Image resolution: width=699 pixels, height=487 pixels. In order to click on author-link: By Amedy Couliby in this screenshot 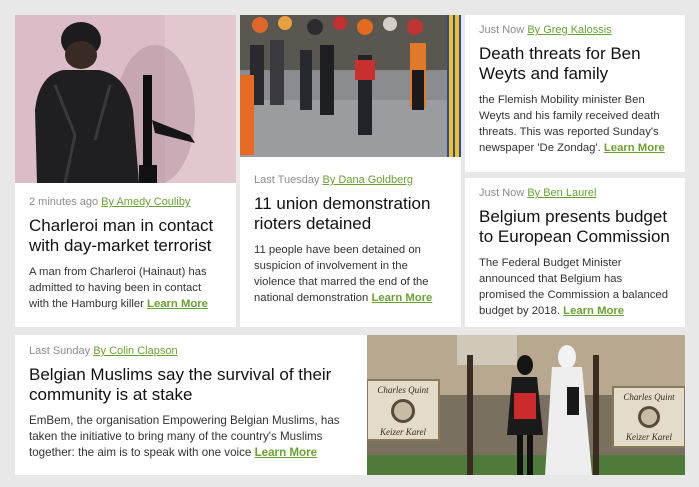, I will do `click(145, 202)`.